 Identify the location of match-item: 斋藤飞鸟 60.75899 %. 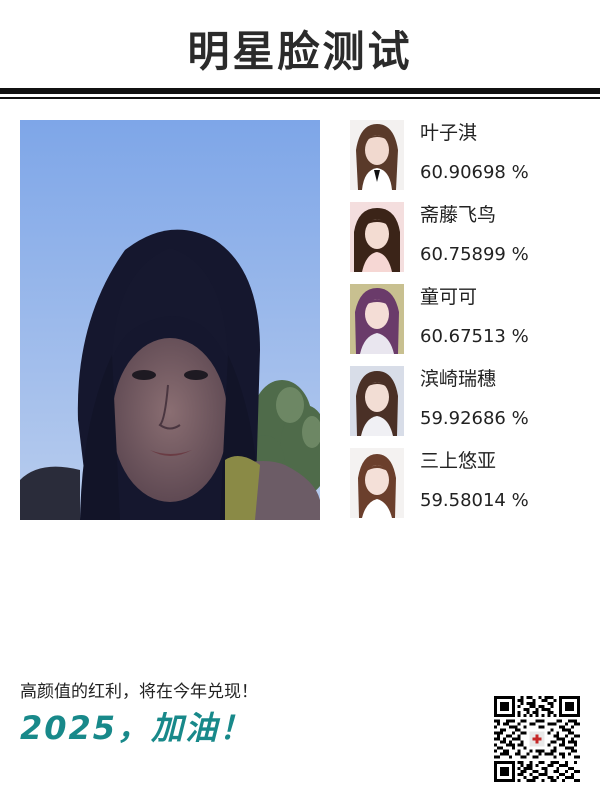
(470, 237).